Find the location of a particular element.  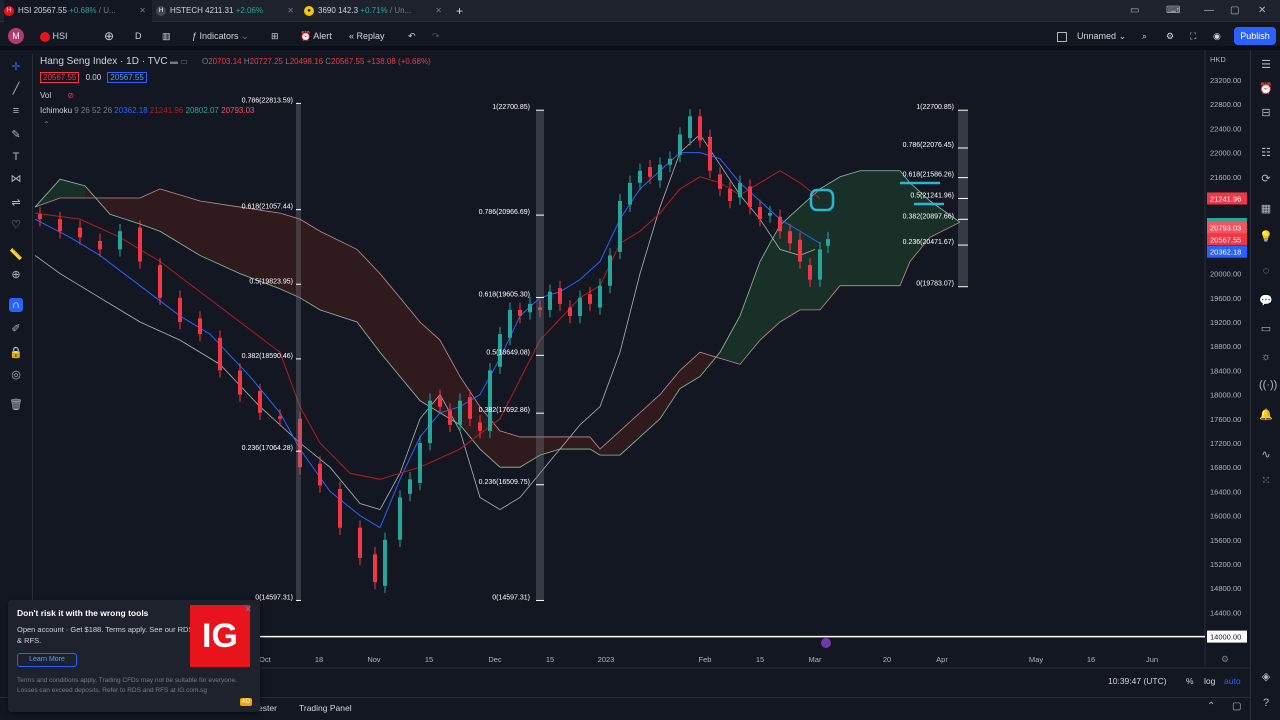

clock: 10:39:47 (UTC) is located at coordinates (1137, 681).